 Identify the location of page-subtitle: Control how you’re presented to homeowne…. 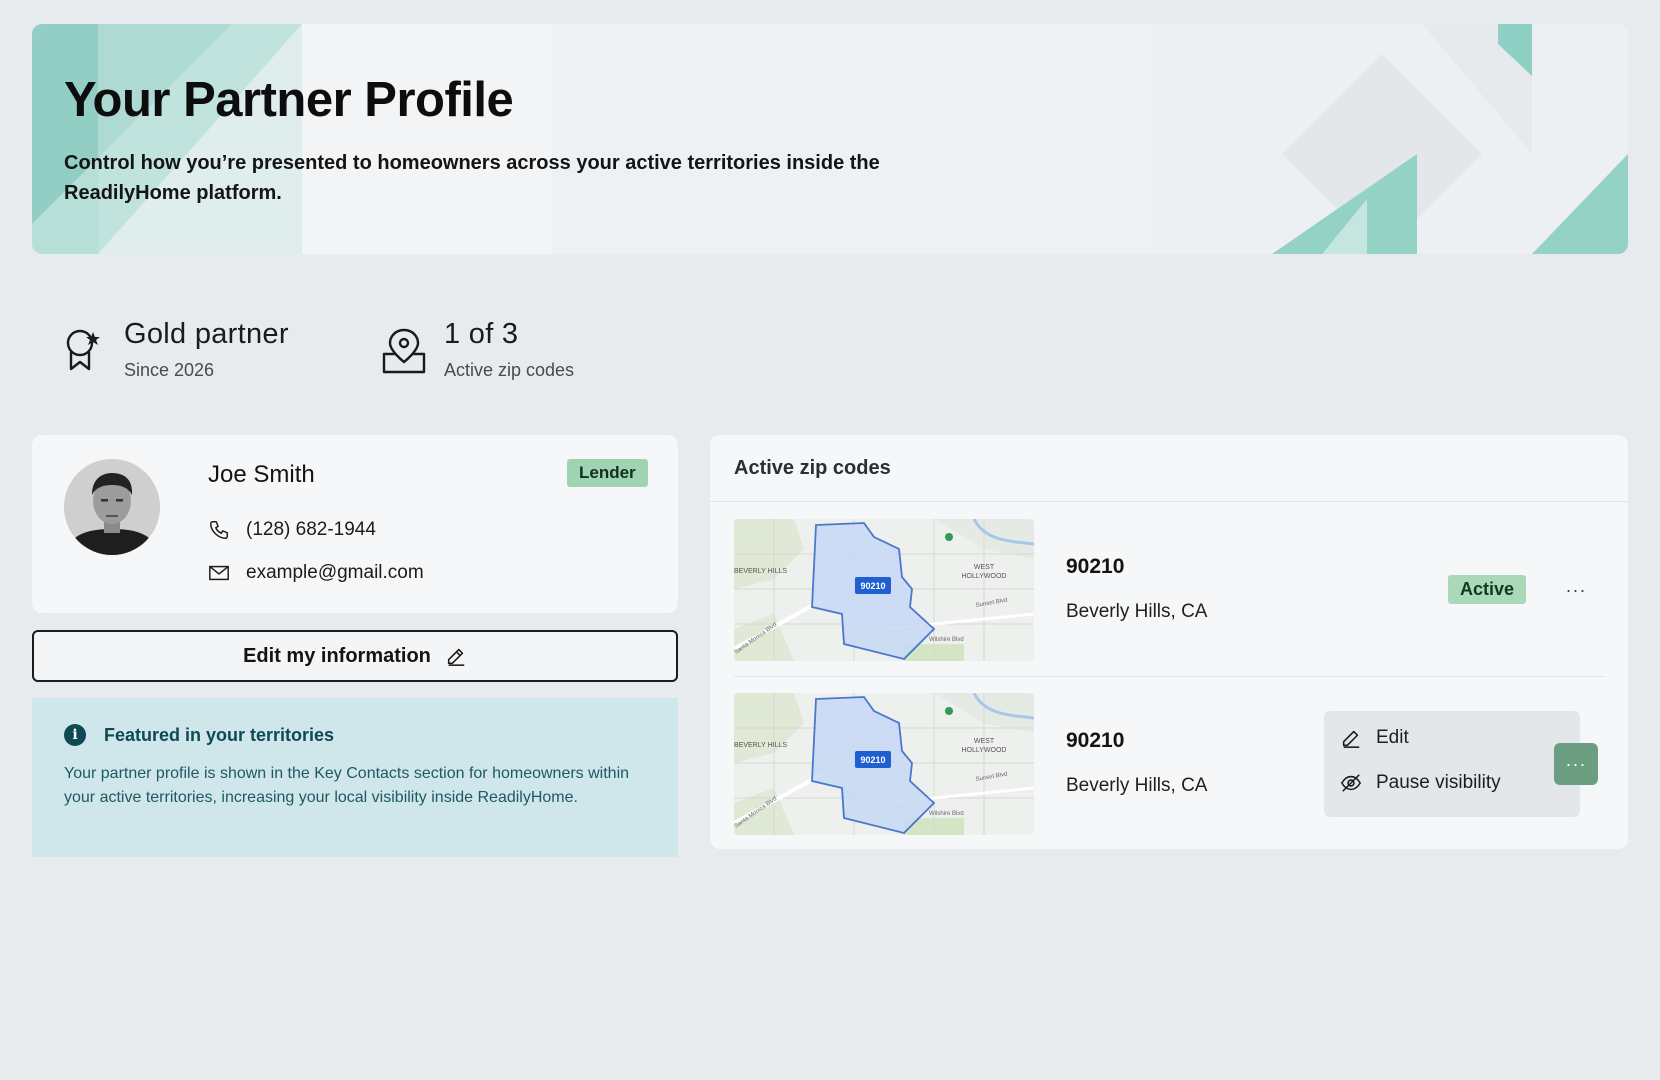
(472, 178).